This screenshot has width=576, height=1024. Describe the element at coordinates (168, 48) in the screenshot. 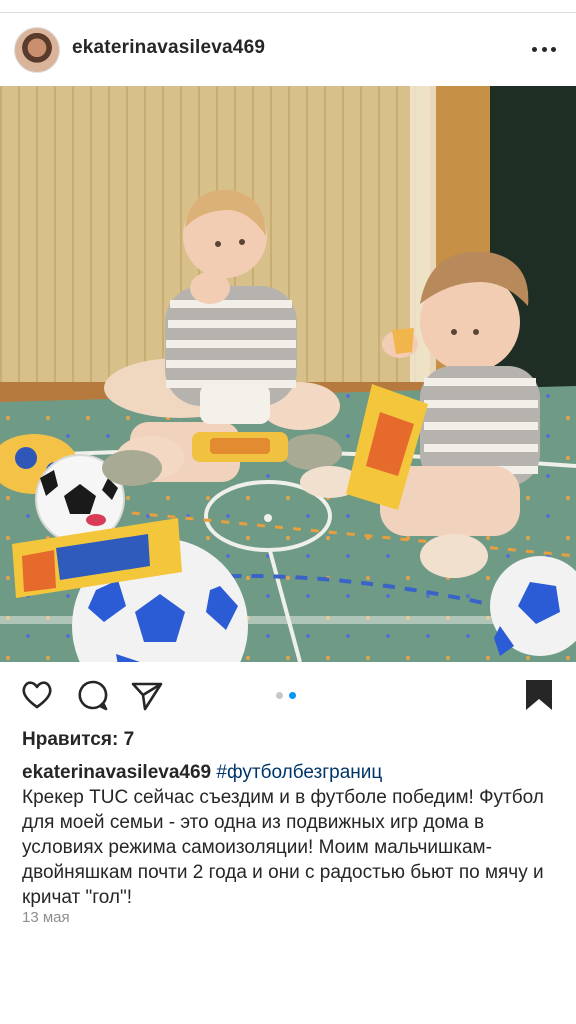

I see `post-username: ekaterinavasileva469` at that location.